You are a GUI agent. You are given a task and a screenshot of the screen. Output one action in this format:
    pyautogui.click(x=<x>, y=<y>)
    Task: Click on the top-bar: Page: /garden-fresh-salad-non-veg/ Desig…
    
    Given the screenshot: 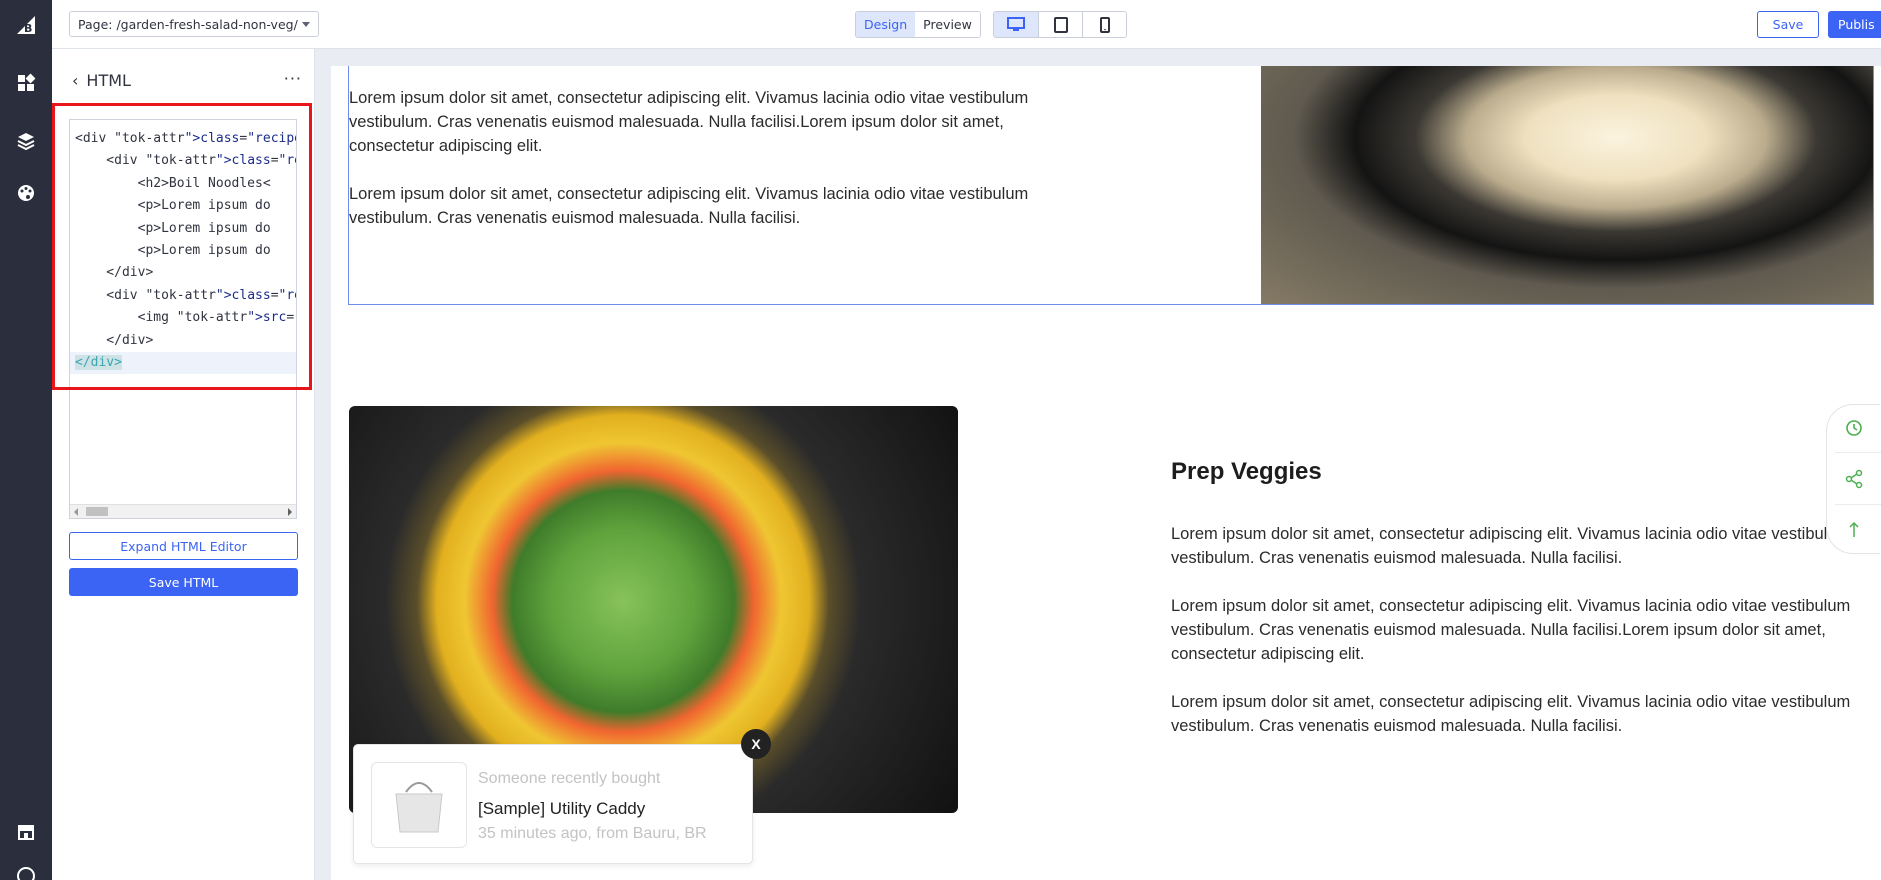 What is the action you would take?
    pyautogui.click(x=966, y=24)
    